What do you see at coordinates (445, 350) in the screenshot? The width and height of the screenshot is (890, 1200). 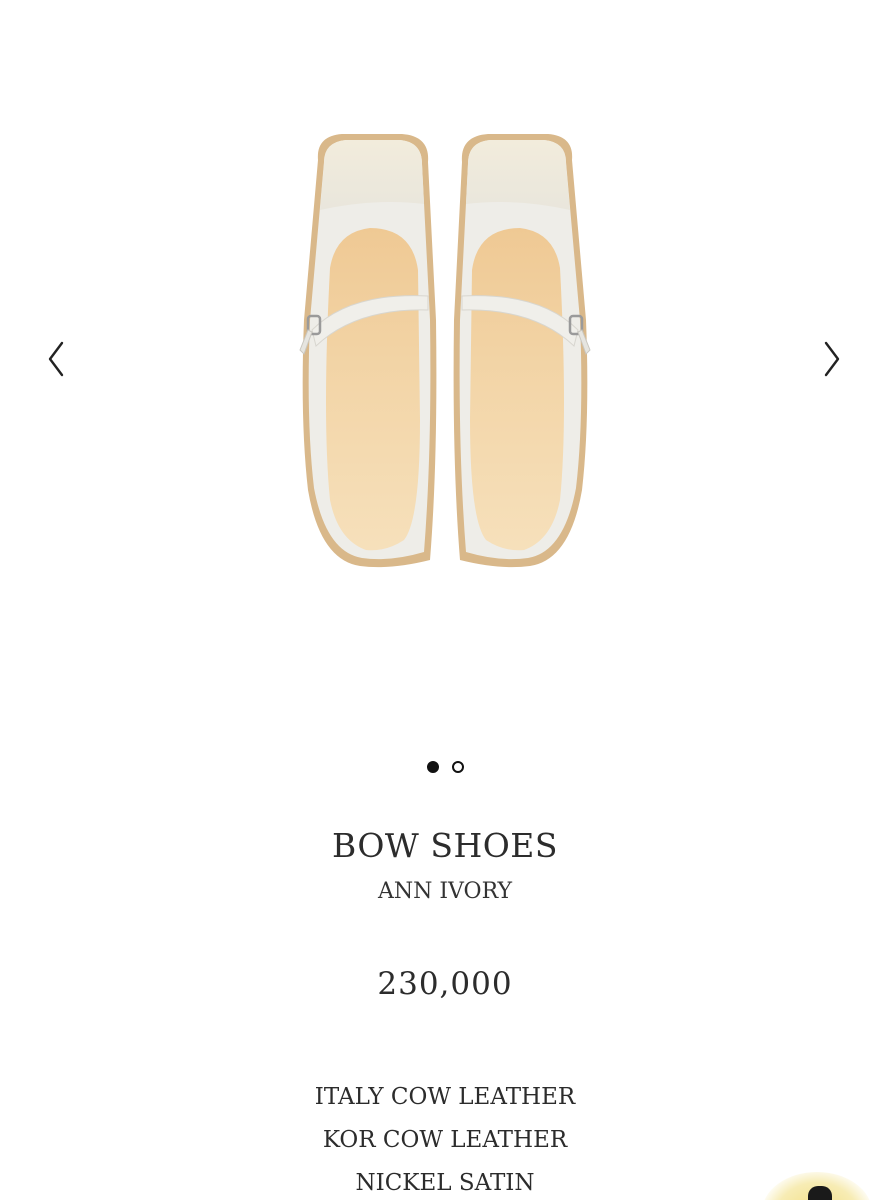 I see `product-image` at bounding box center [445, 350].